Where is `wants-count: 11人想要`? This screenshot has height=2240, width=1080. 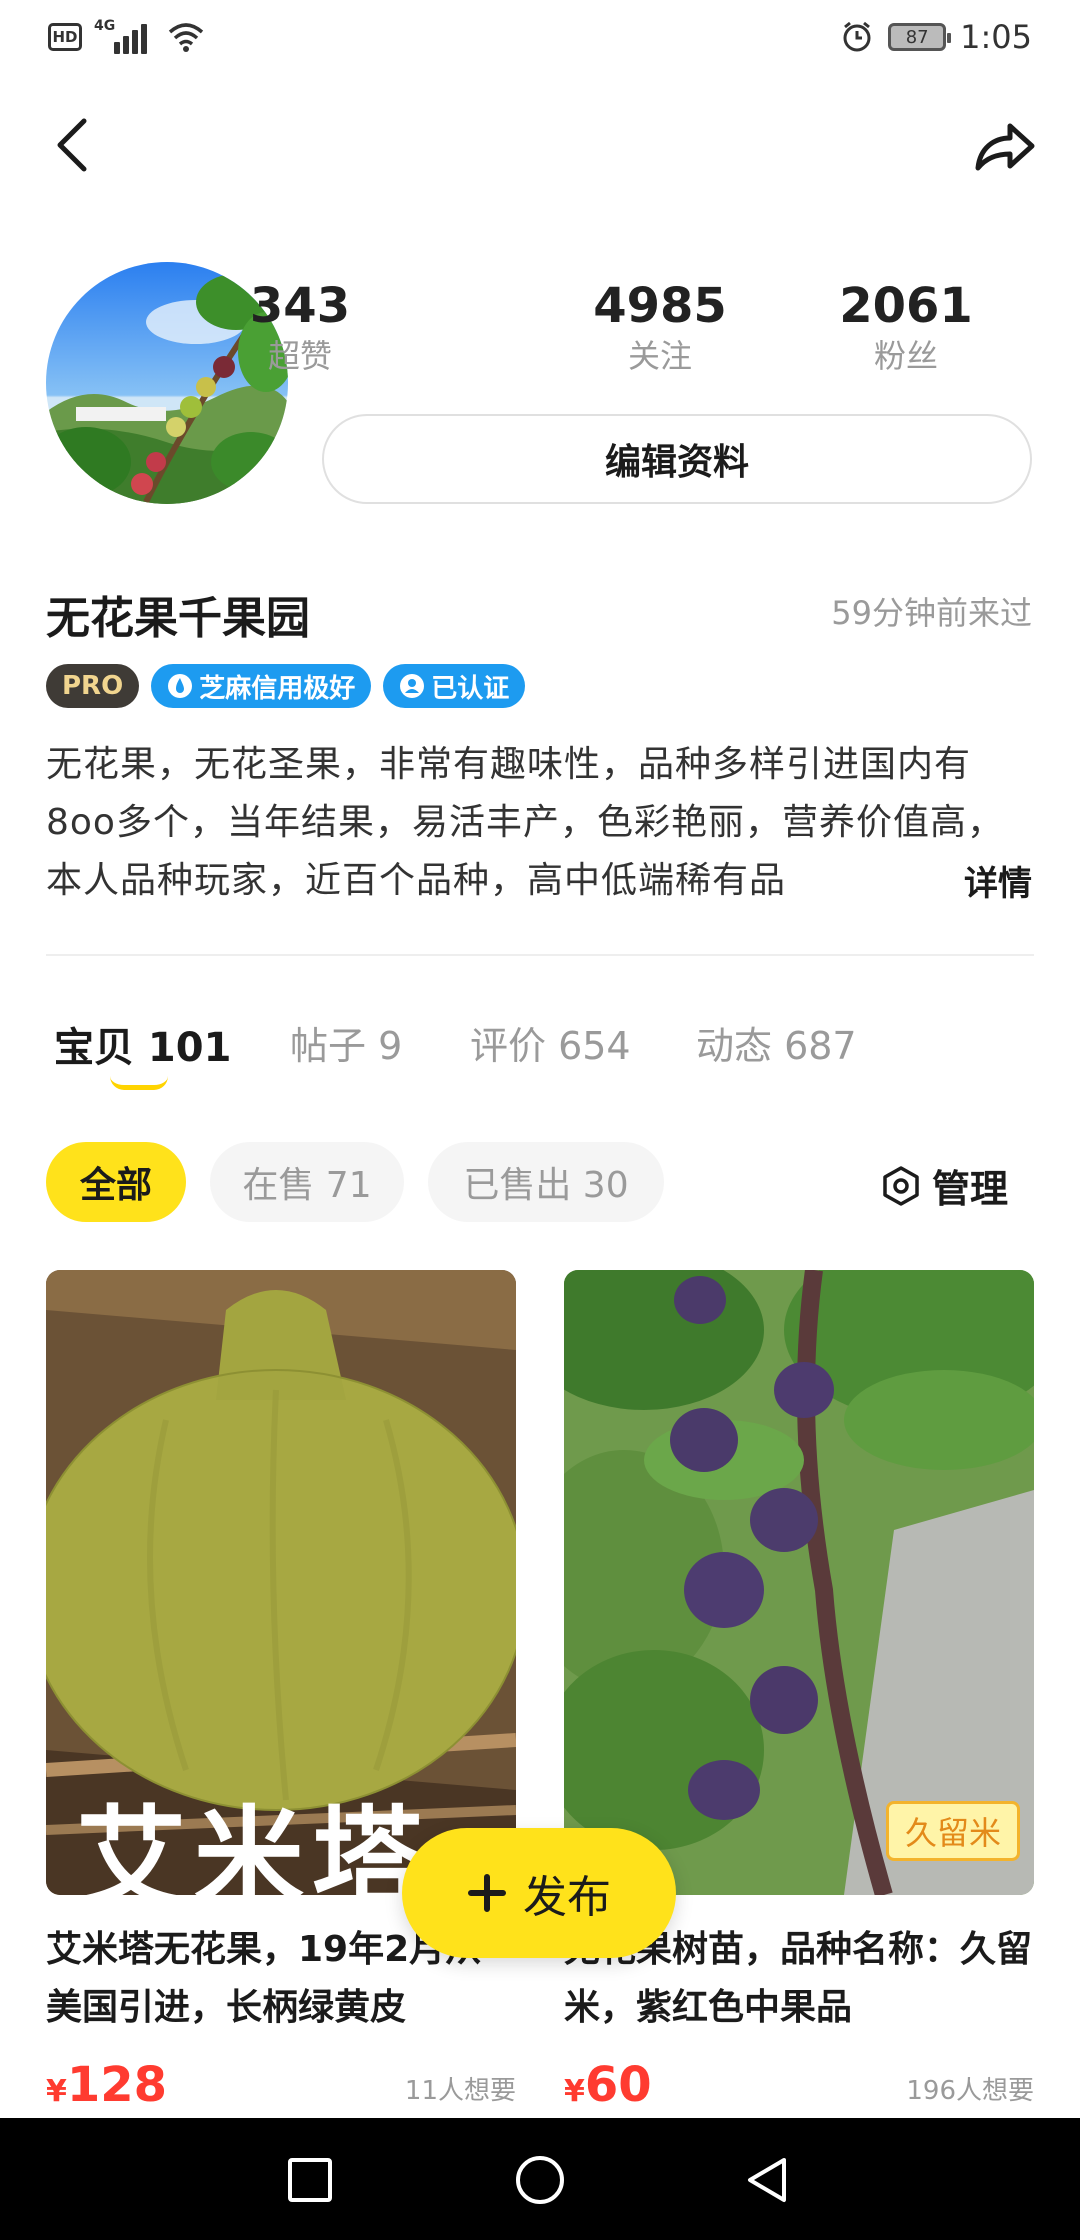
wants-count: 11人想要 is located at coordinates (460, 2091).